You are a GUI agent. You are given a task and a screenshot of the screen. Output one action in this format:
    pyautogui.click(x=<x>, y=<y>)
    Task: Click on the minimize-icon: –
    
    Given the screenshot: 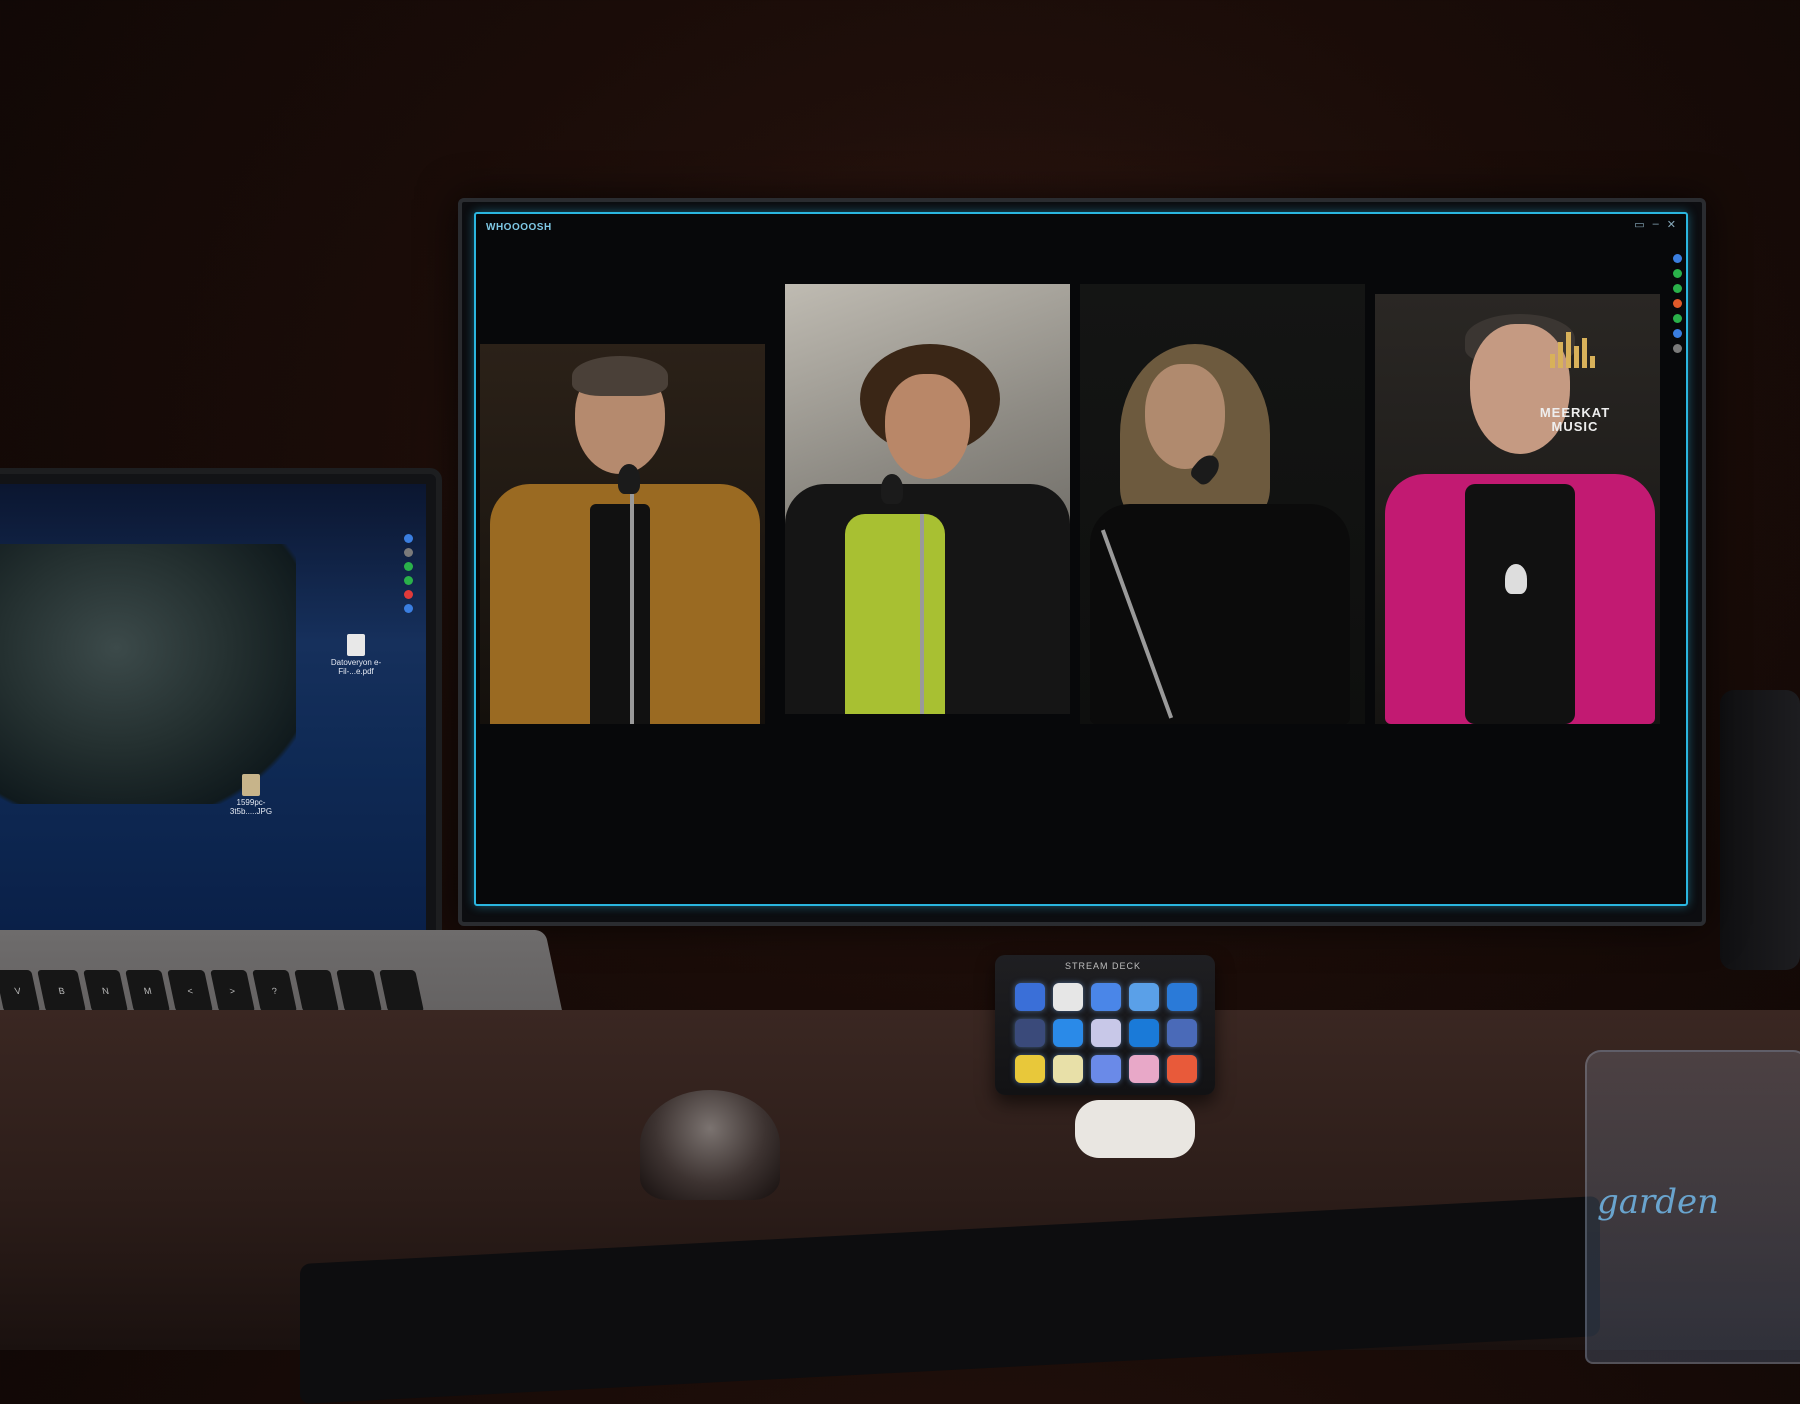 What is the action you would take?
    pyautogui.click(x=1656, y=224)
    